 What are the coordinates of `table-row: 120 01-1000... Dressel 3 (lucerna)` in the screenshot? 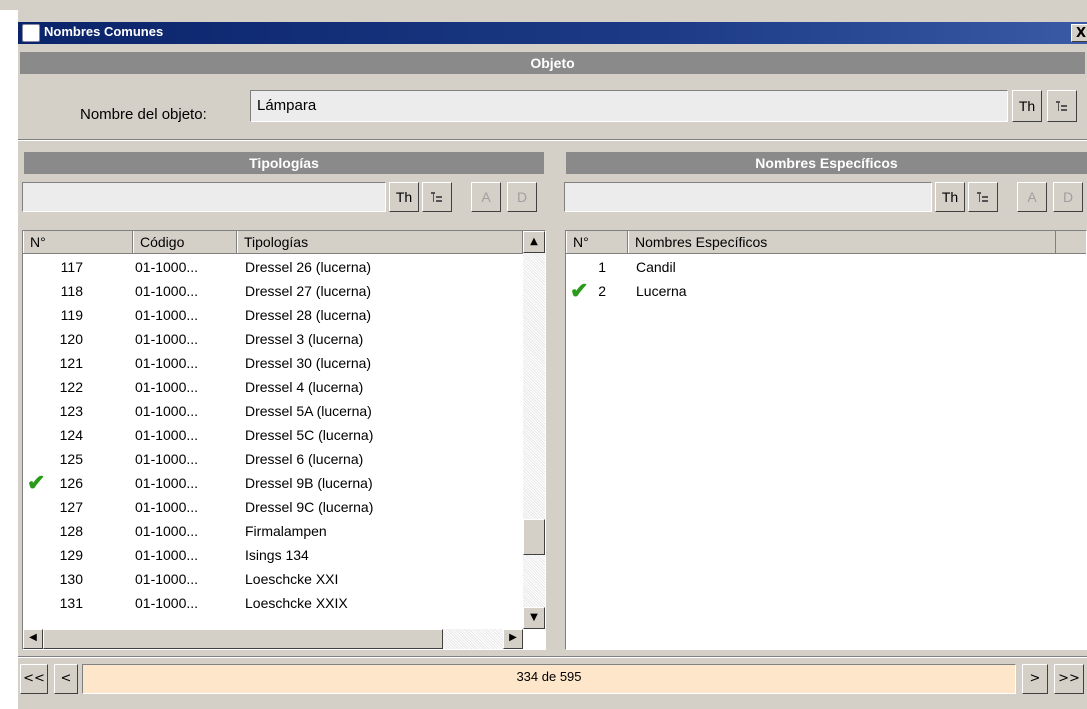 It's located at (273, 339).